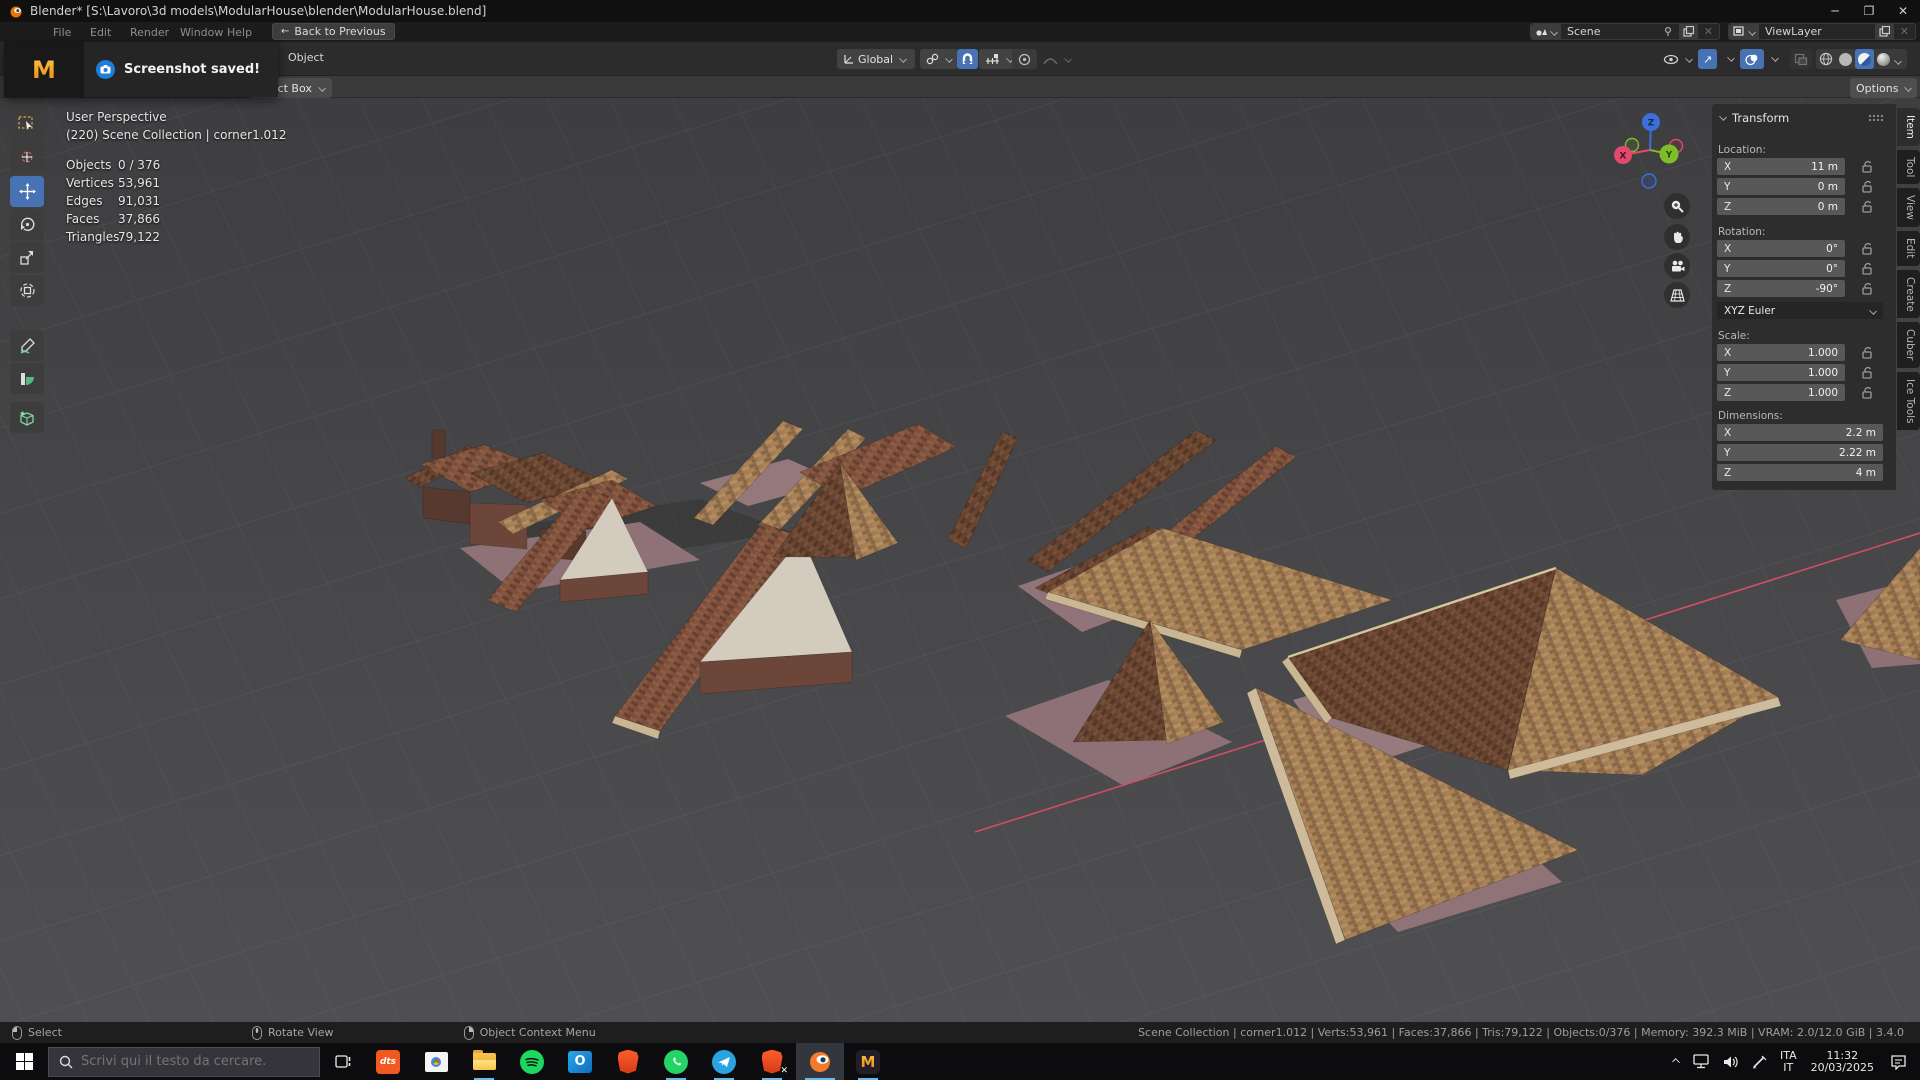 The image size is (1920, 1080). I want to click on location-y-field: Y0 m, so click(1781, 186).